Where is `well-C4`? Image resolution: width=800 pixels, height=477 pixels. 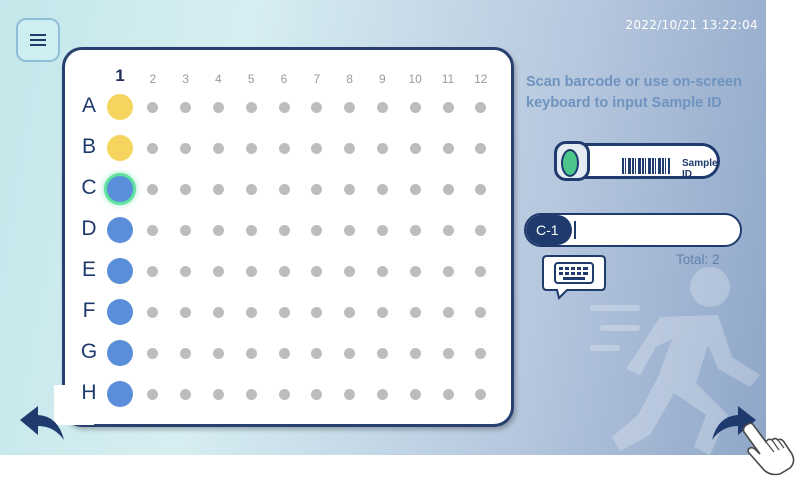
well-C4 is located at coordinates (218, 189).